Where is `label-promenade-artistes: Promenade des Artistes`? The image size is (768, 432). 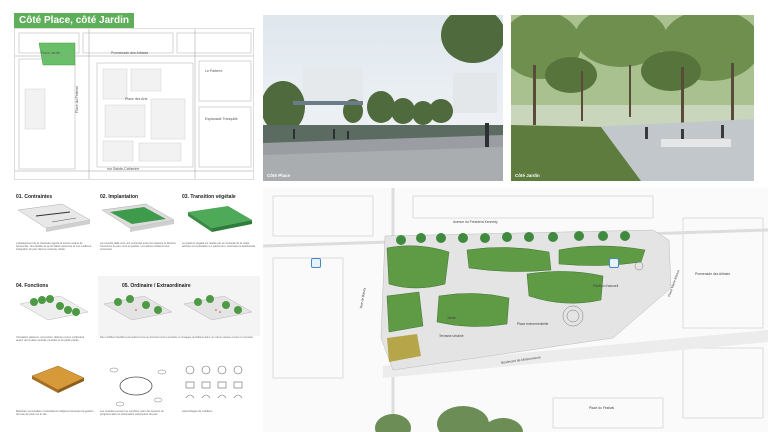 label-promenade-artistes: Promenade des Artistes is located at coordinates (713, 274).